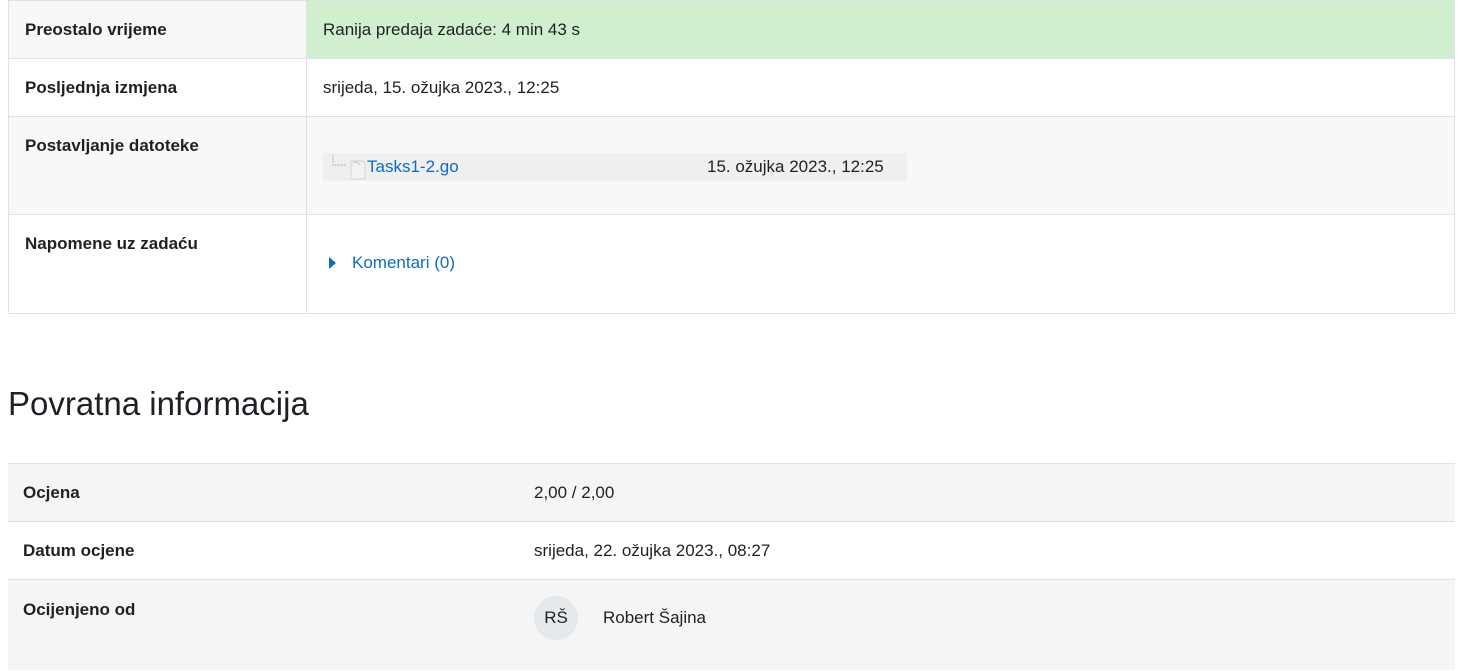  I want to click on file-submissions-cell: Tasks1-2.go 15. ožujka 2023., 12:25, so click(880, 165).